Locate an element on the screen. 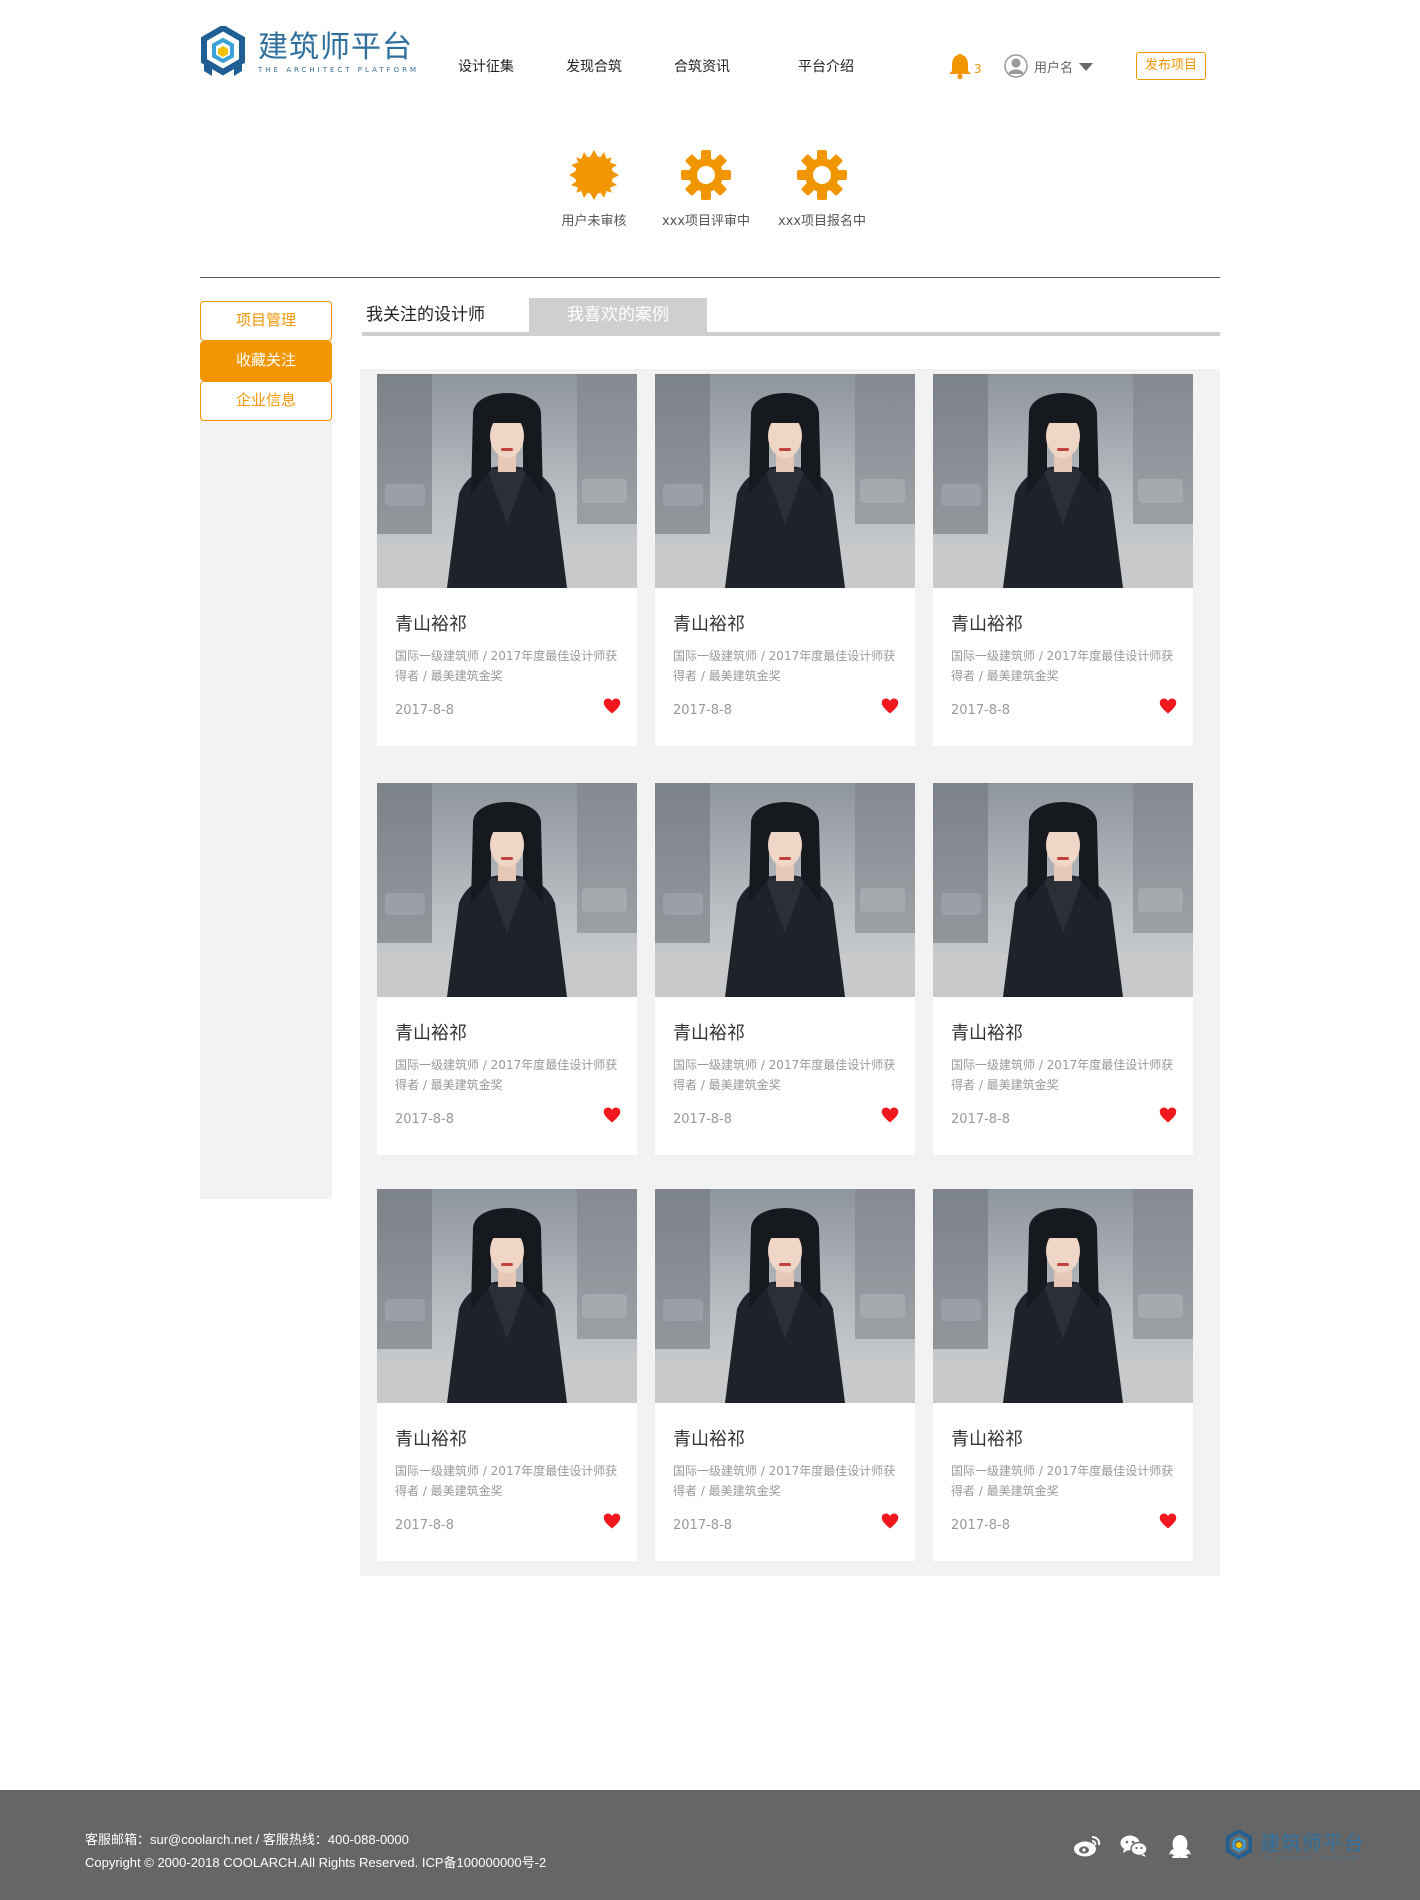 The height and width of the screenshot is (1900, 1420). status-row: 用户未审核 xxx项目评审中 xxx项目报名中 is located at coordinates (710, 193).